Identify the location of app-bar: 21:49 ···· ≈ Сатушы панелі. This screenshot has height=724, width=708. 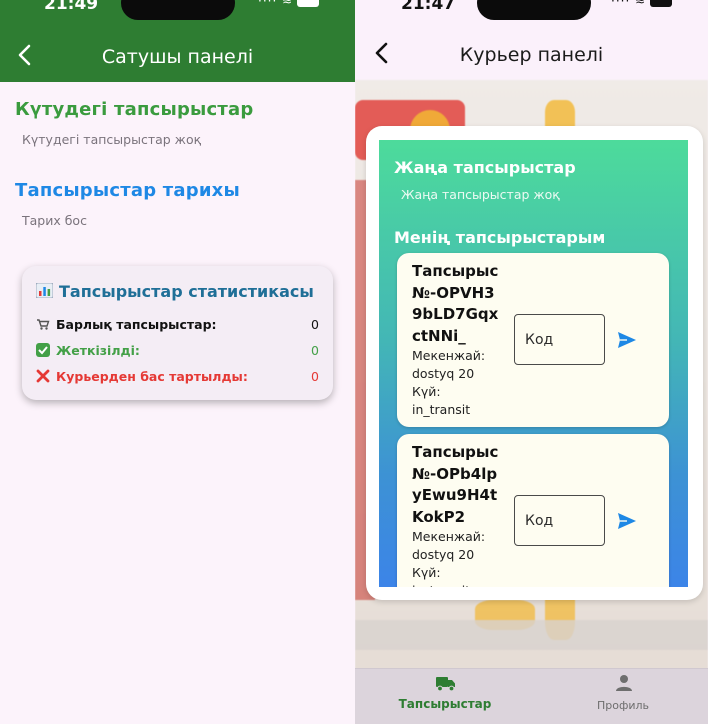
(177, 41).